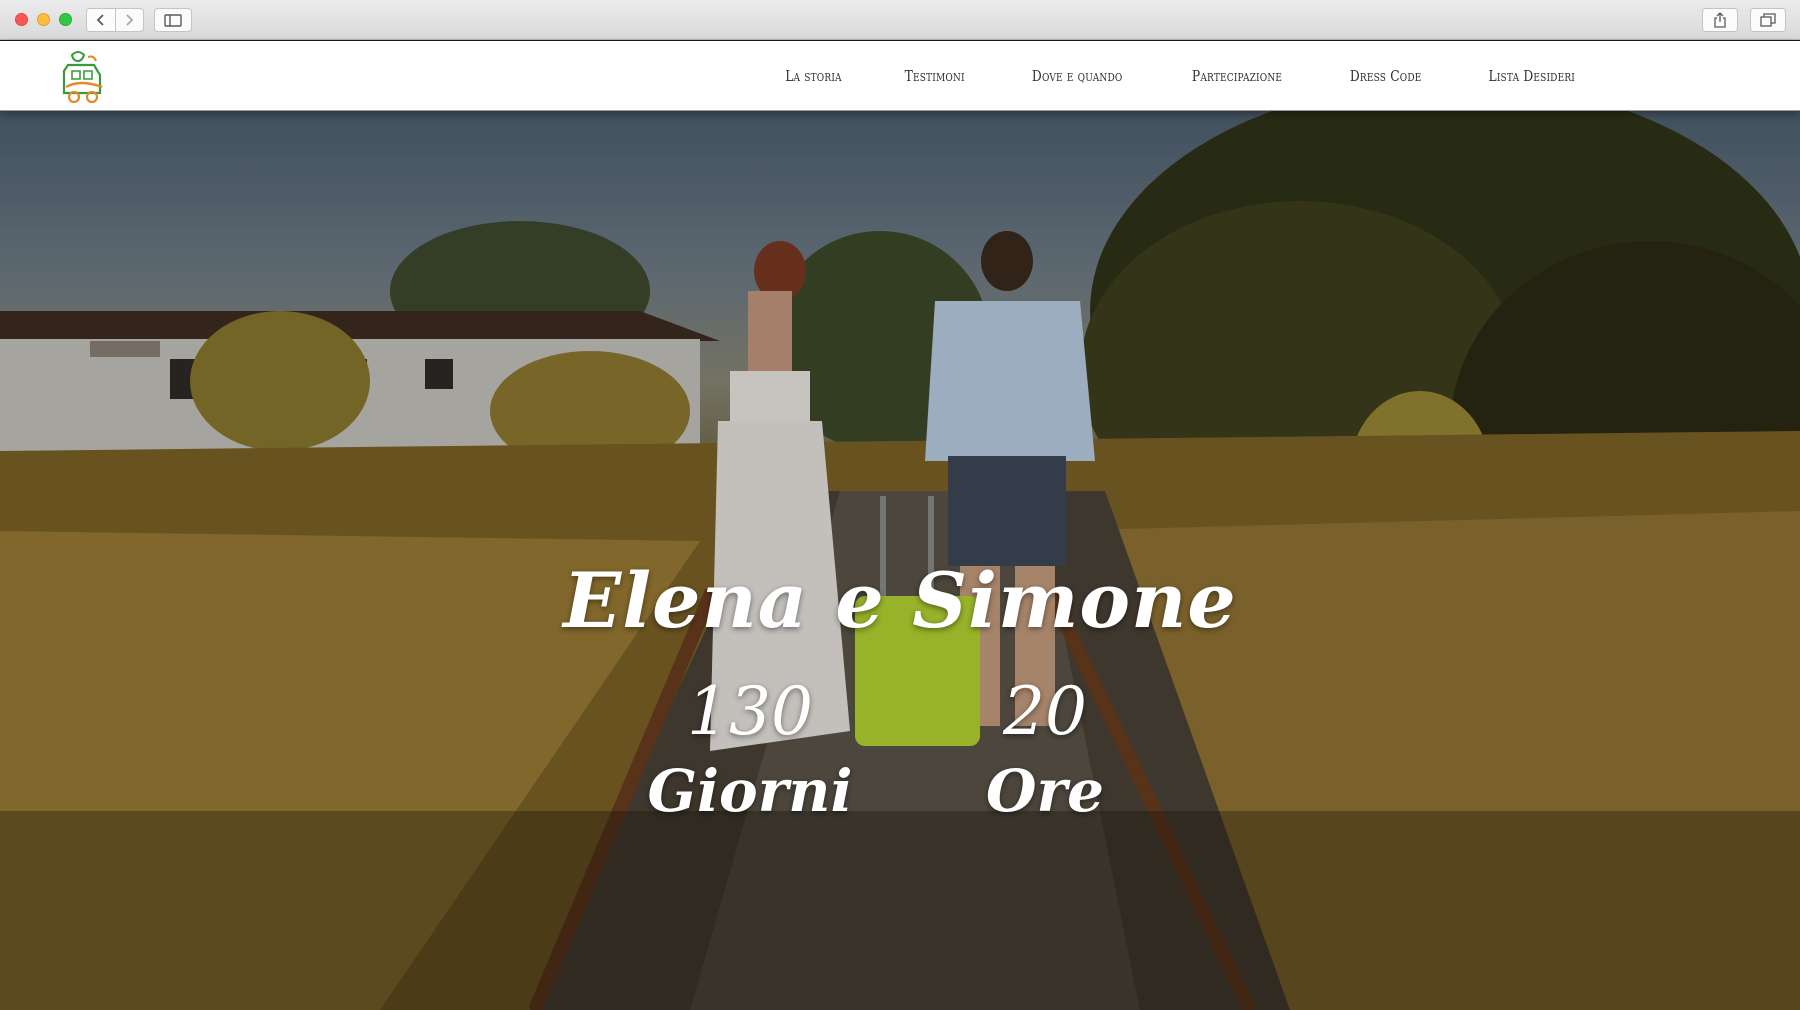  I want to click on train-couple-logo-icon, so click(82, 77).